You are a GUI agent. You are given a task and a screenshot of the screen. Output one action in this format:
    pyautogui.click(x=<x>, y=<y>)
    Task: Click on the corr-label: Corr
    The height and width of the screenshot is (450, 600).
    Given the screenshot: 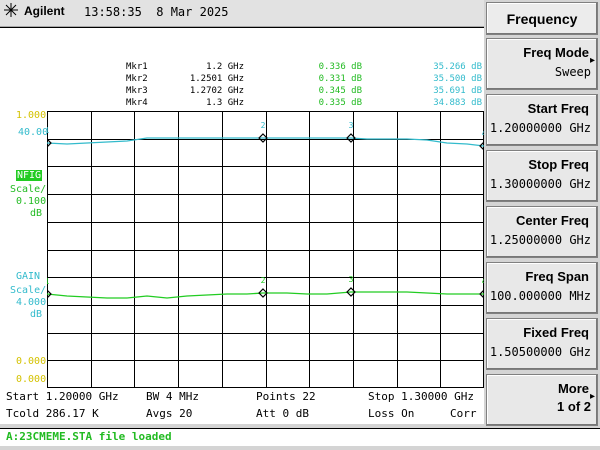 What is the action you would take?
    pyautogui.click(x=463, y=413)
    